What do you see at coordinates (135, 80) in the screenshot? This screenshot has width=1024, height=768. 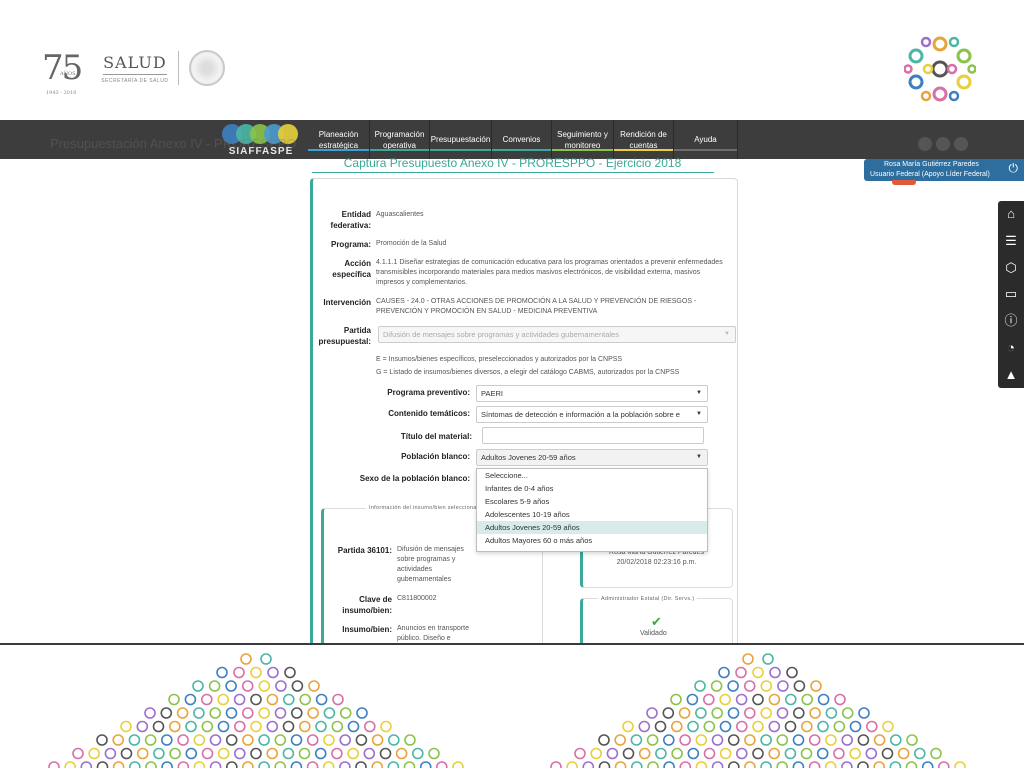 I see `salud-subtitle: SECRETARÍA DE SALUD` at bounding box center [135, 80].